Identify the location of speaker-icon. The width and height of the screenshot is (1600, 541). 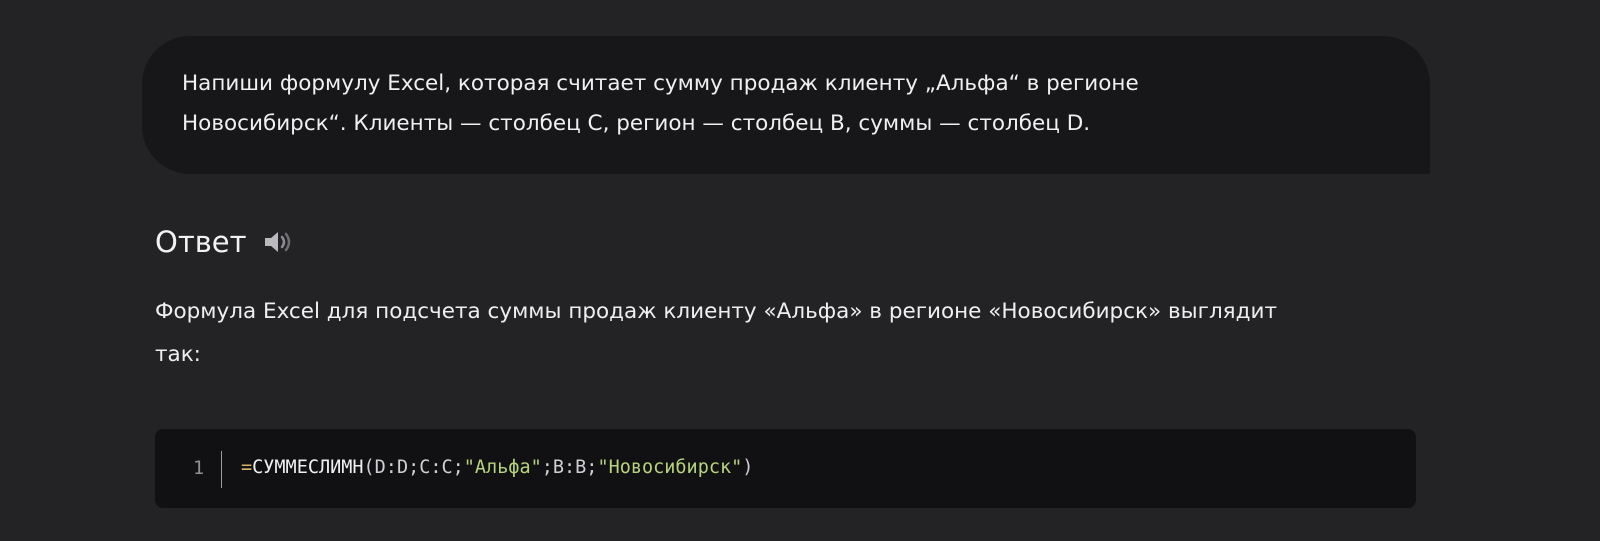
(280, 242).